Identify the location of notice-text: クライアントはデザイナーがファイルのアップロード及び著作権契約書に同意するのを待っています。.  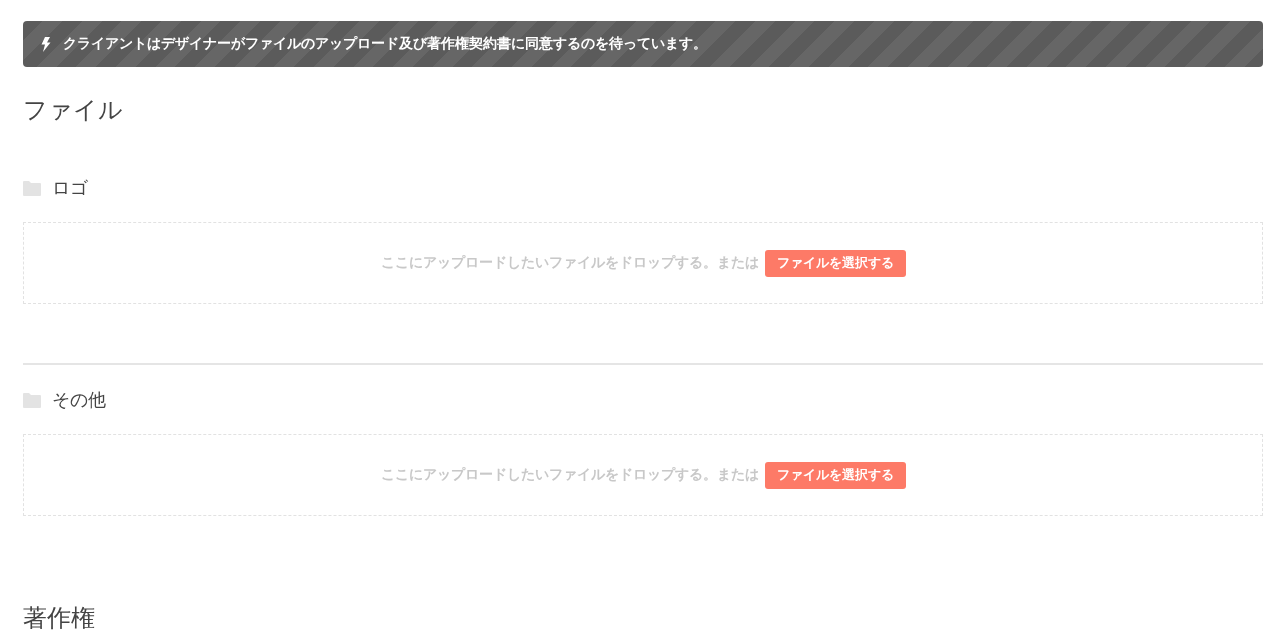
(385, 44).